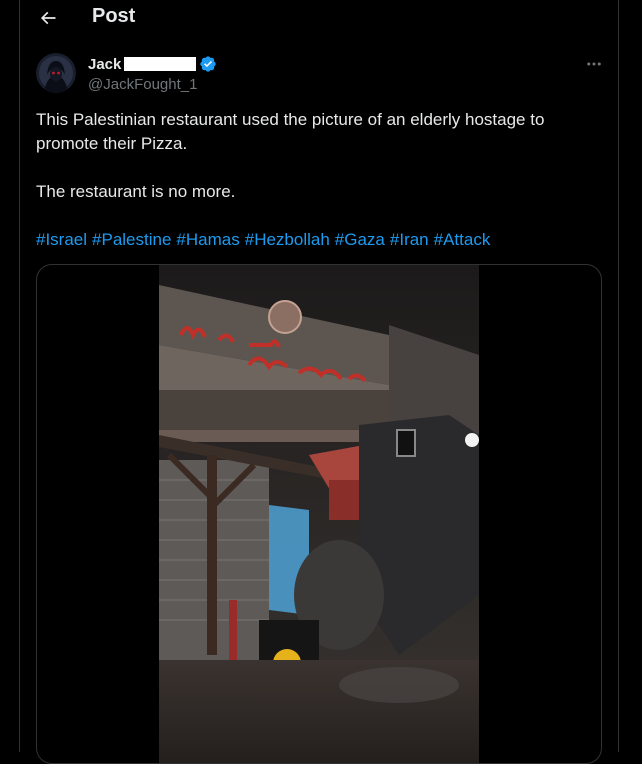 This screenshot has height=764, width=642. What do you see at coordinates (131, 239) in the screenshot?
I see `hashtag-link: #Palestine` at bounding box center [131, 239].